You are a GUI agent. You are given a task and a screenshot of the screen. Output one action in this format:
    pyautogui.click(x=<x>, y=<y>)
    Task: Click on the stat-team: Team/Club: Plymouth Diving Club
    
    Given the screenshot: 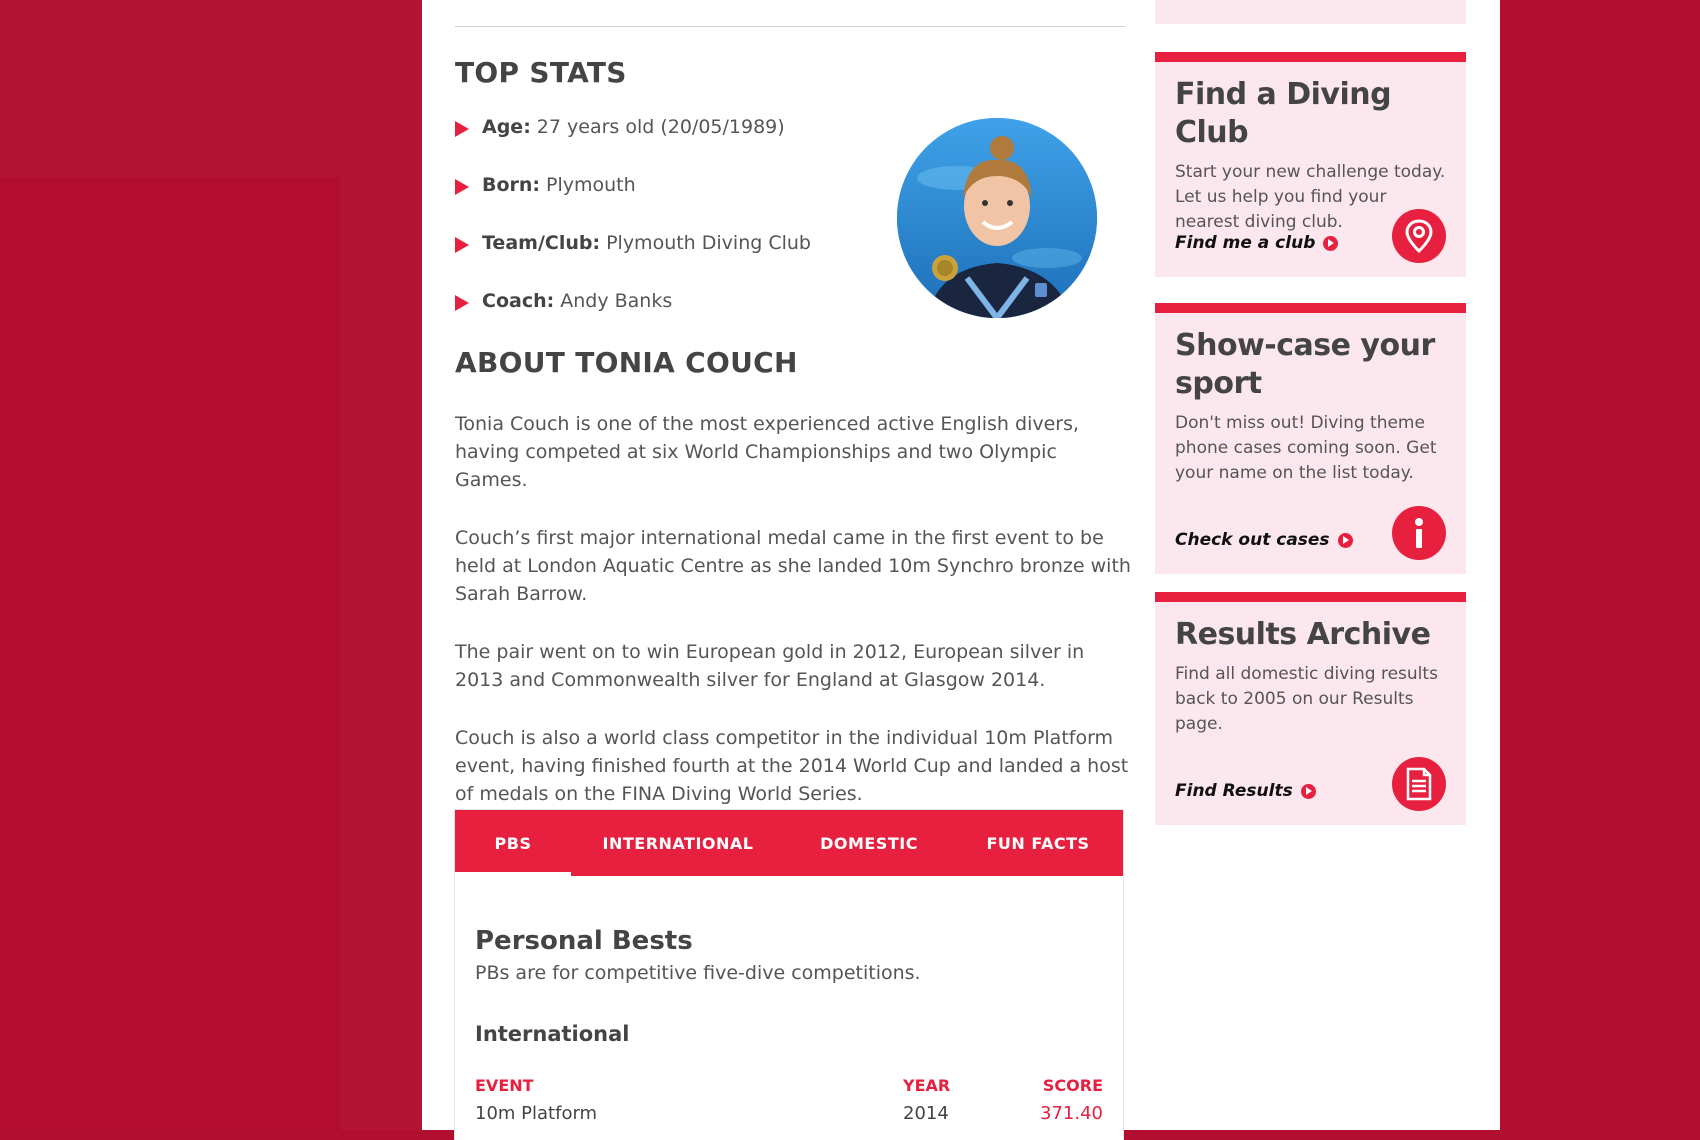 What is the action you would take?
    pyautogui.click(x=680, y=261)
    